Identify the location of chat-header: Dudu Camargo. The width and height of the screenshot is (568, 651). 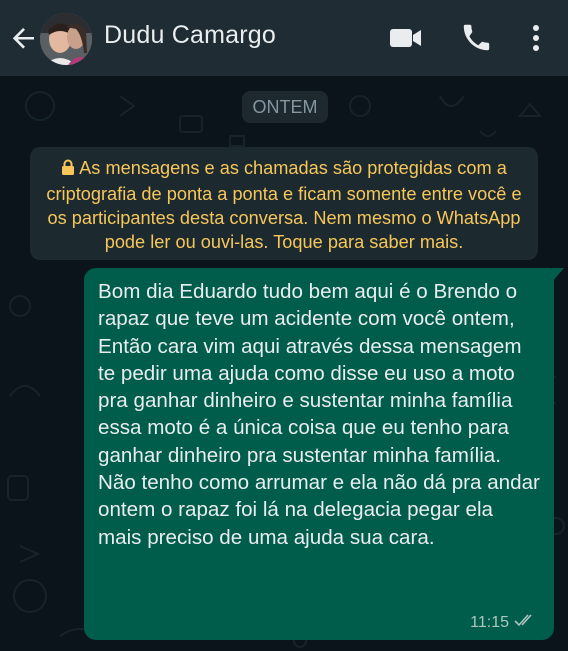
(284, 38).